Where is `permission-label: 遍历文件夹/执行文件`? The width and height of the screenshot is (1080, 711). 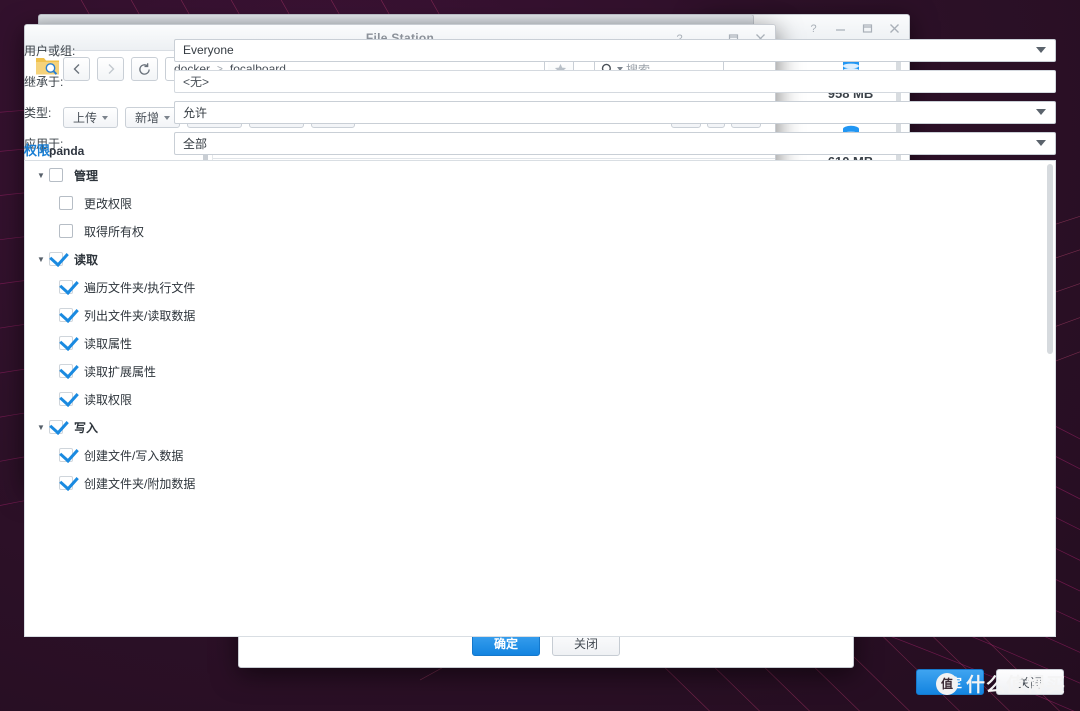 permission-label: 遍历文件夹/执行文件 is located at coordinates (140, 287).